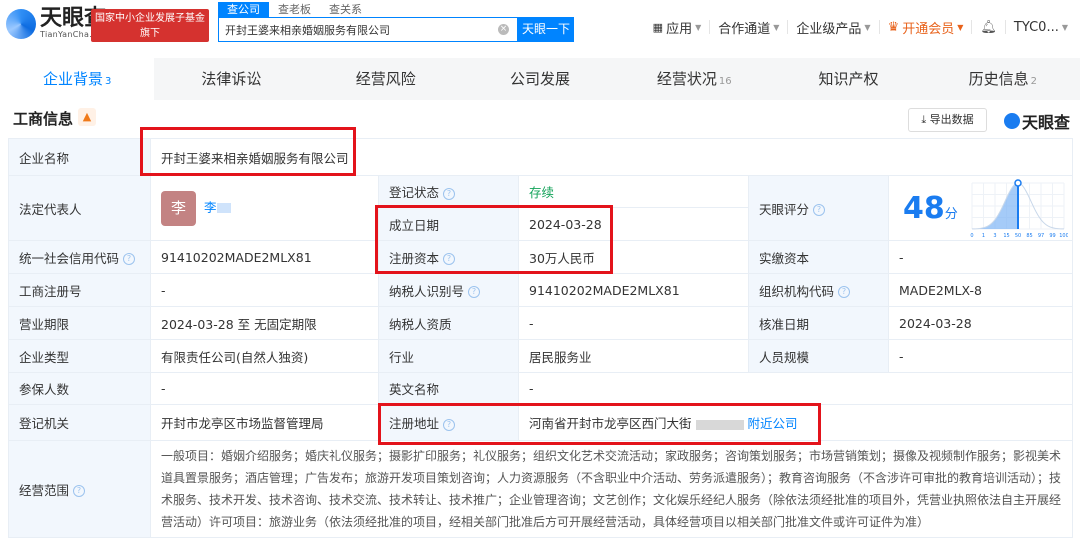 Image resolution: width=1080 pixels, height=538 pixels. What do you see at coordinates (87, 117) in the screenshot?
I see `monitor-bell-icon: ▲` at bounding box center [87, 117].